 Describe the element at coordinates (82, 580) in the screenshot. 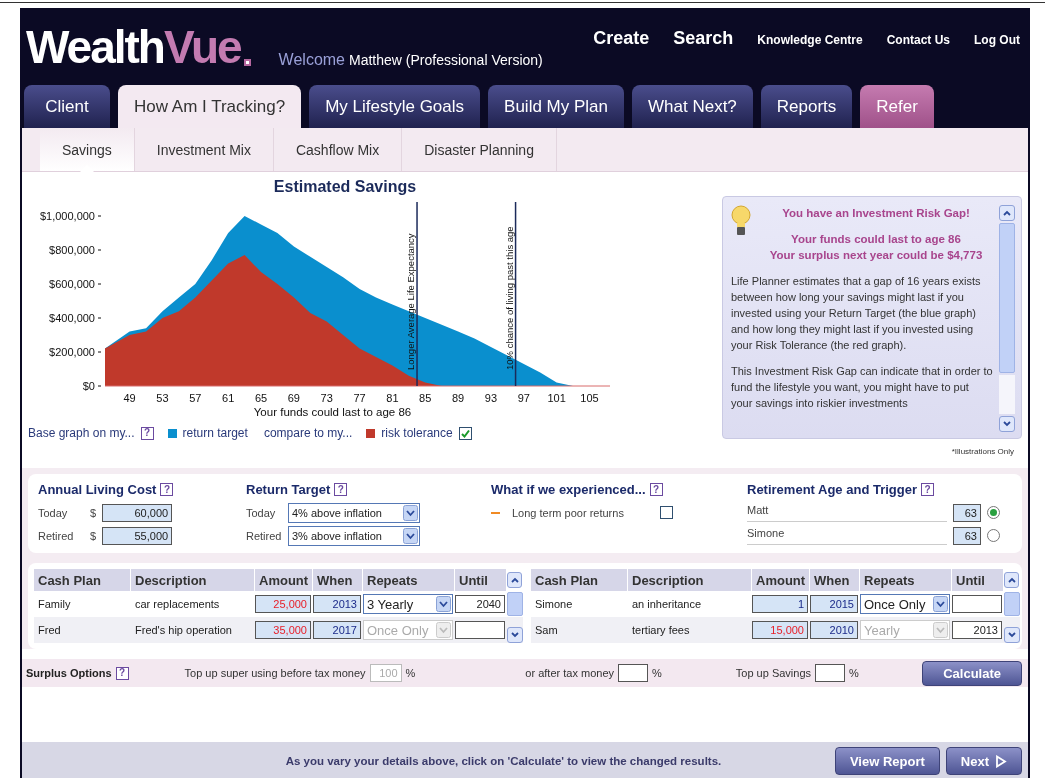

I see `column-header: Cash Plan` at that location.